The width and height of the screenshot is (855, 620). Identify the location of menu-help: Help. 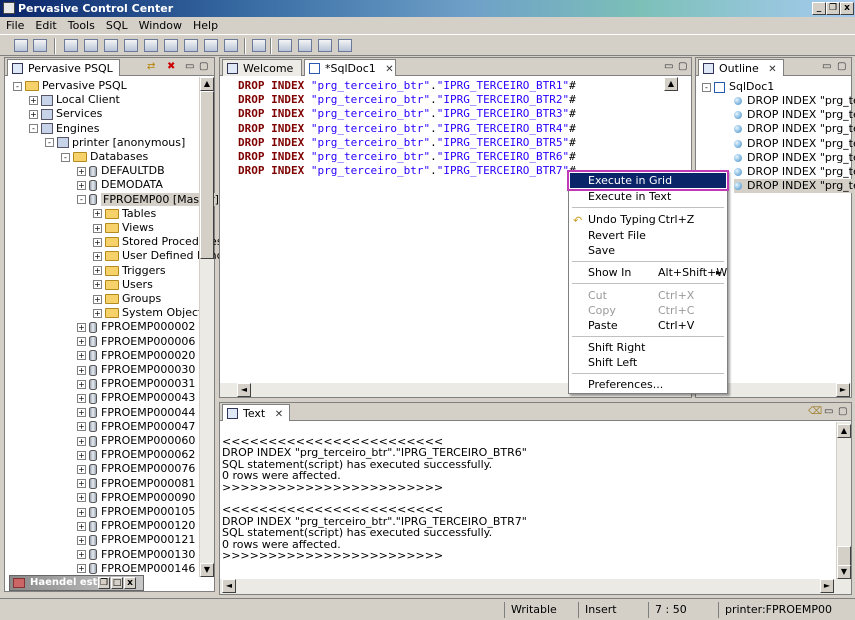
(205, 24).